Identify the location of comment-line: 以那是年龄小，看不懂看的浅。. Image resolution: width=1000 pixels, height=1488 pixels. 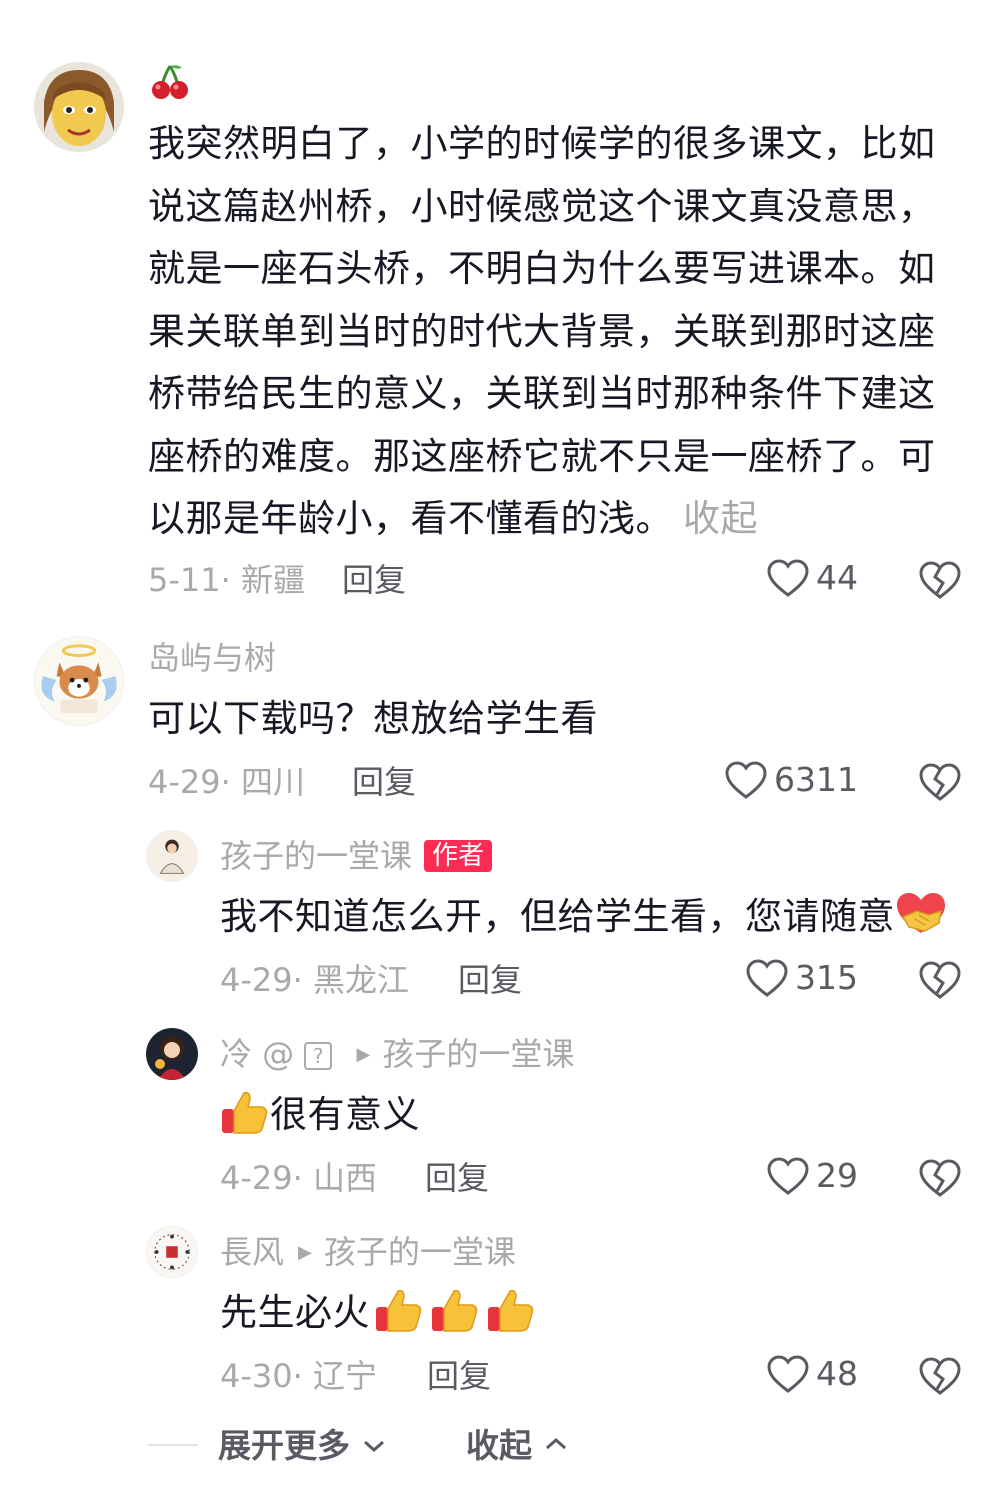
(410, 518).